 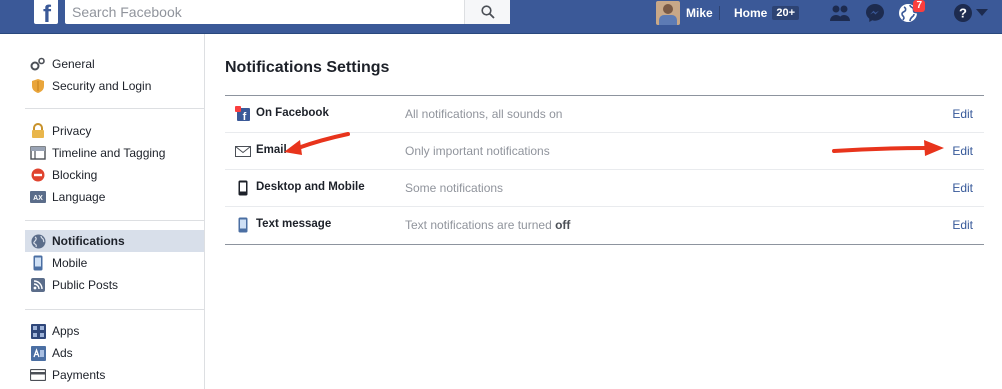 I want to click on sidebar-item-notifications: Notifications, so click(x=114, y=241).